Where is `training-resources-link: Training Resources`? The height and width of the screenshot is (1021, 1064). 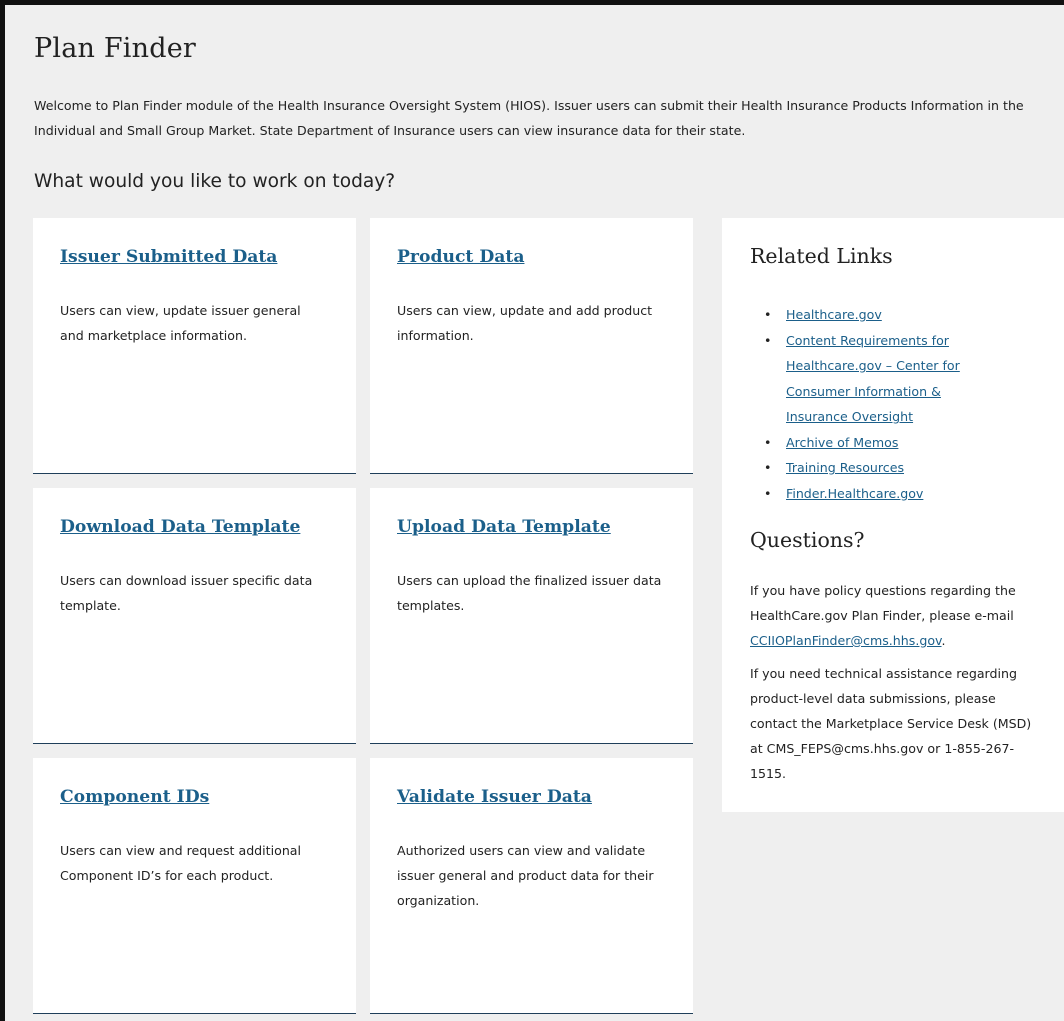 training-resources-link: Training Resources is located at coordinates (845, 467).